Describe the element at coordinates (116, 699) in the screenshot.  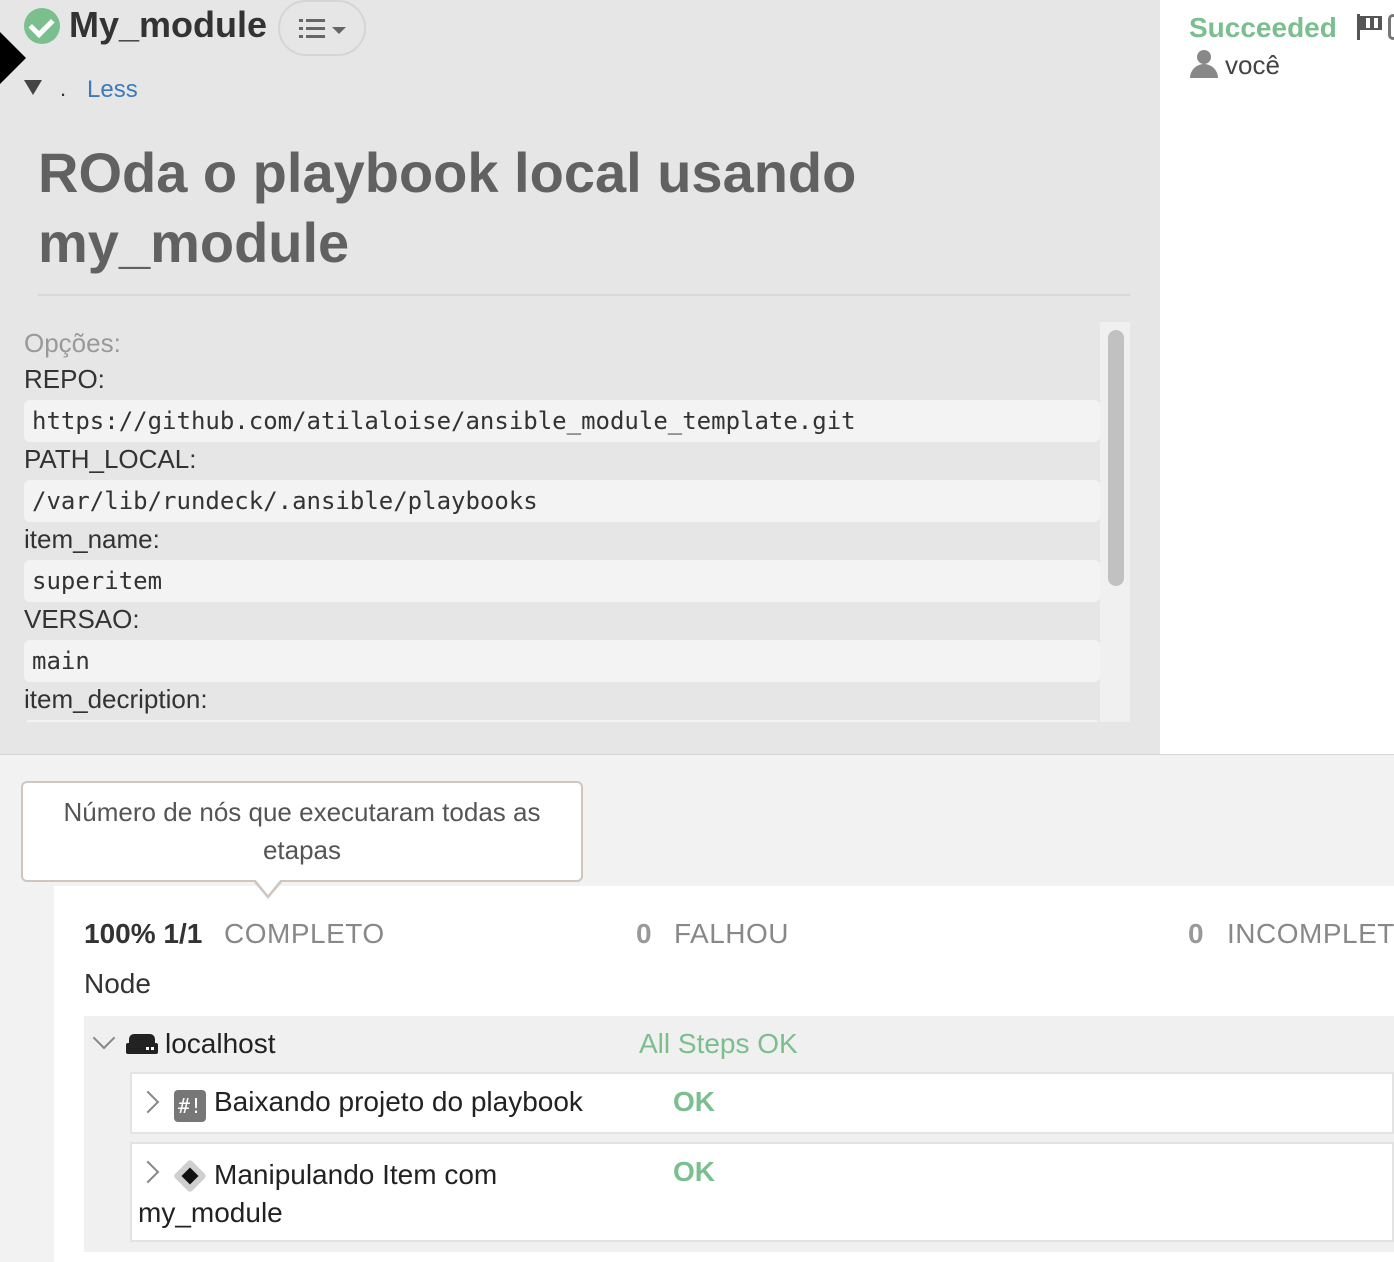
I see `option-key: item_decription:` at that location.